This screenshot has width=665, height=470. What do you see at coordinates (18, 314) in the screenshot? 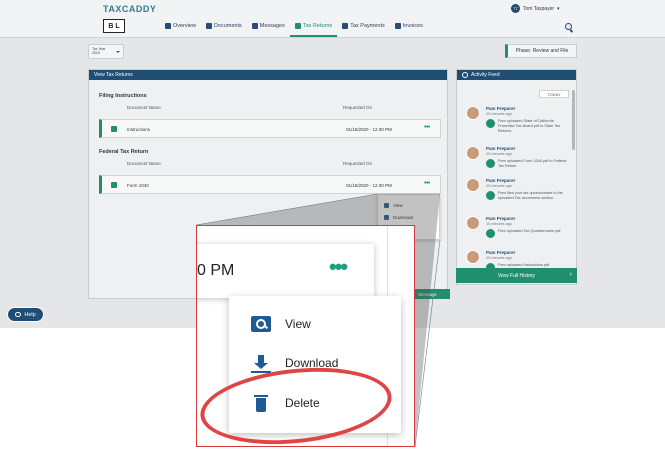
I see `chat-icon` at bounding box center [18, 314].